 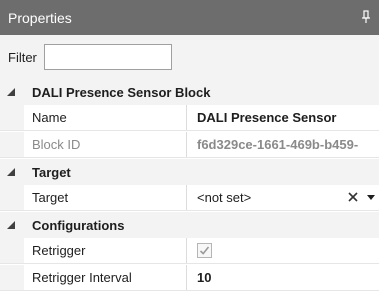 What do you see at coordinates (105, 250) in the screenshot?
I see `property-name: Retrigger` at bounding box center [105, 250].